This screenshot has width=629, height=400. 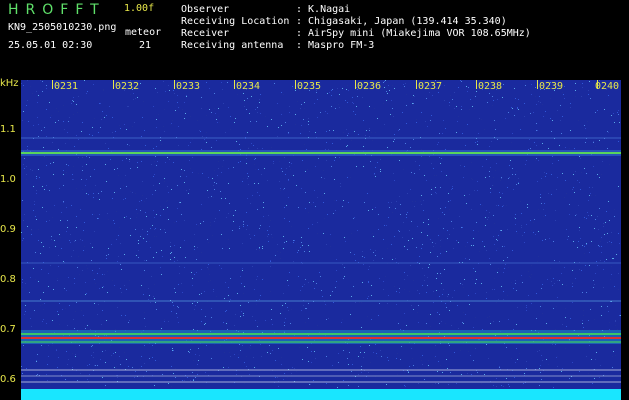 What do you see at coordinates (321, 394) in the screenshot?
I see `bottom-strip` at bounding box center [321, 394].